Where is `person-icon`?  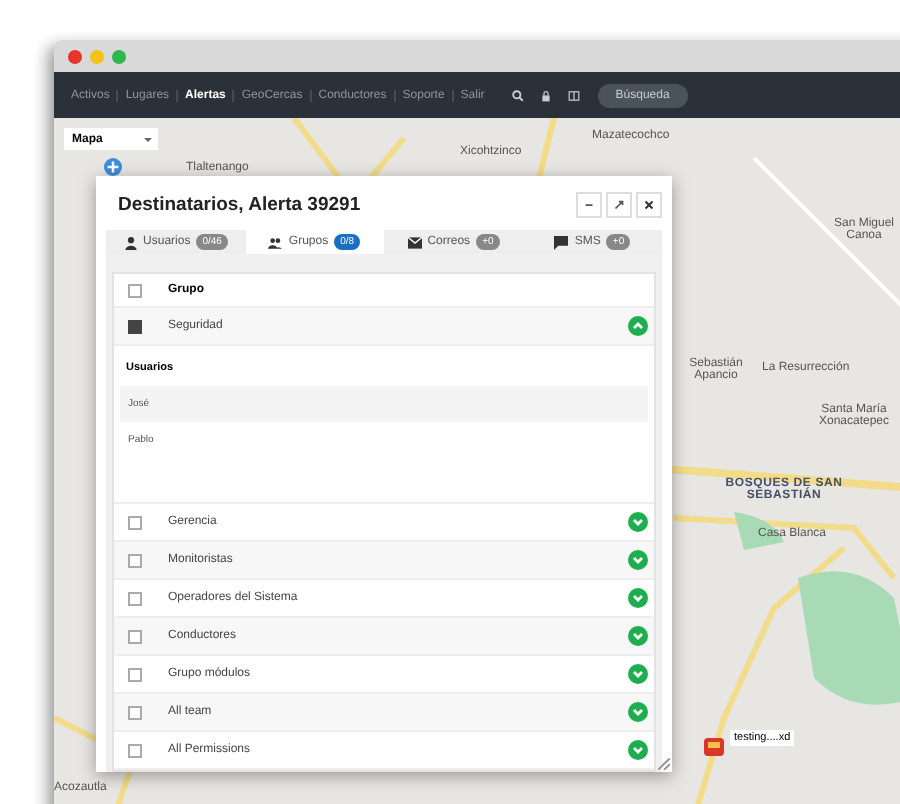
person-icon is located at coordinates (130, 242).